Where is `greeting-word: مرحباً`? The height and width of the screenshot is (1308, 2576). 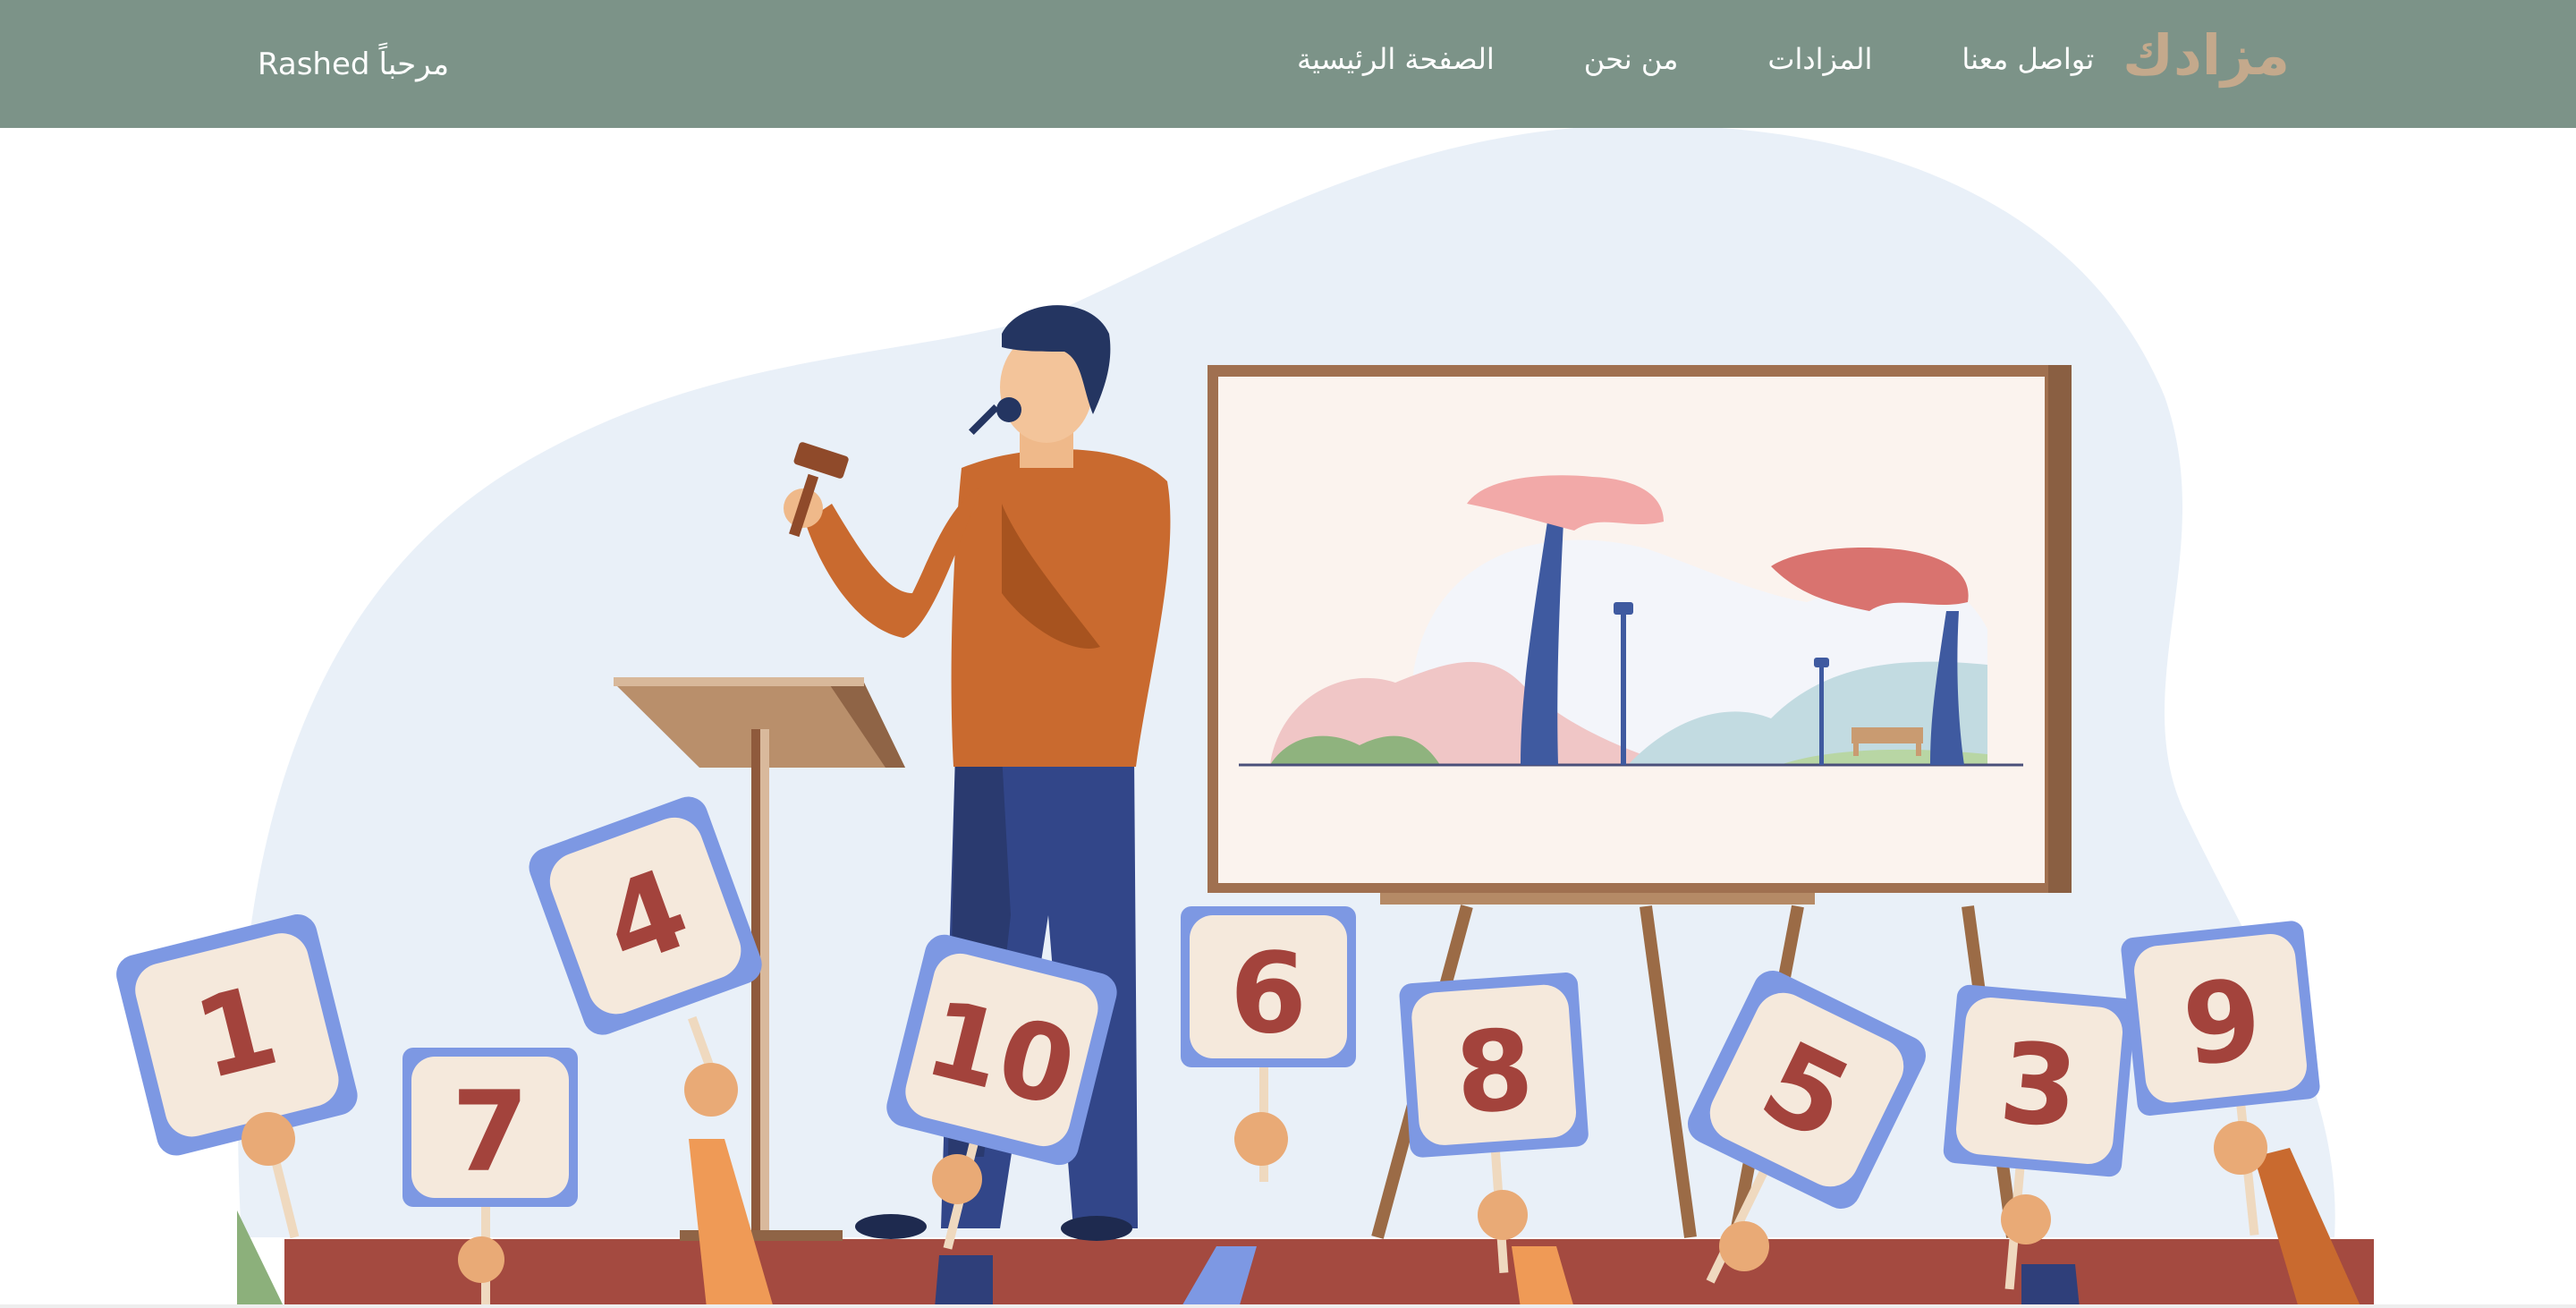 greeting-word: مرحباً is located at coordinates (414, 64).